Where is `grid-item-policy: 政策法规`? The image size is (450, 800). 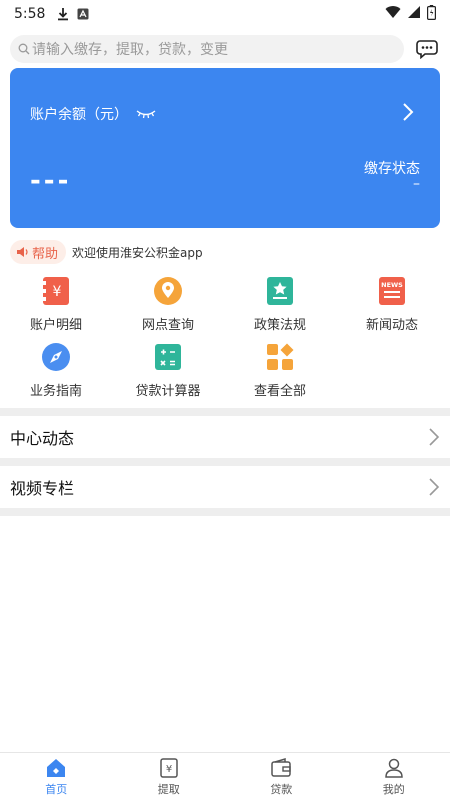 grid-item-policy: 政策法规 is located at coordinates (280, 304).